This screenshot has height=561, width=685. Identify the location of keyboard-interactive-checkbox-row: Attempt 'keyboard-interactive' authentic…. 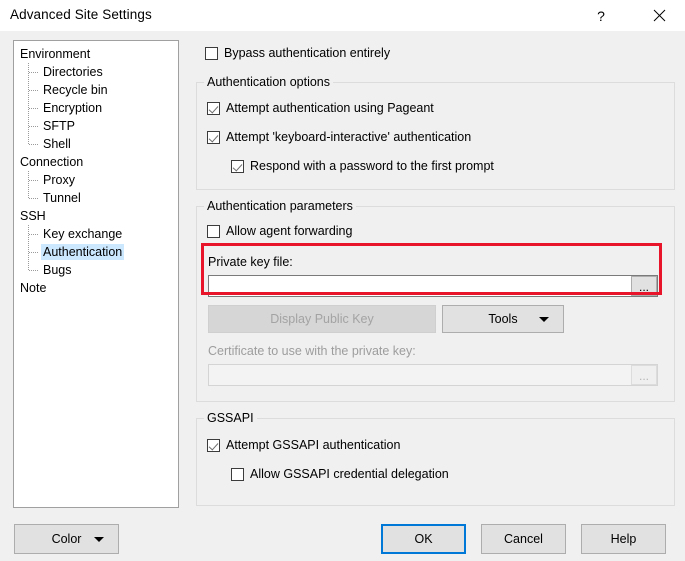
(339, 137).